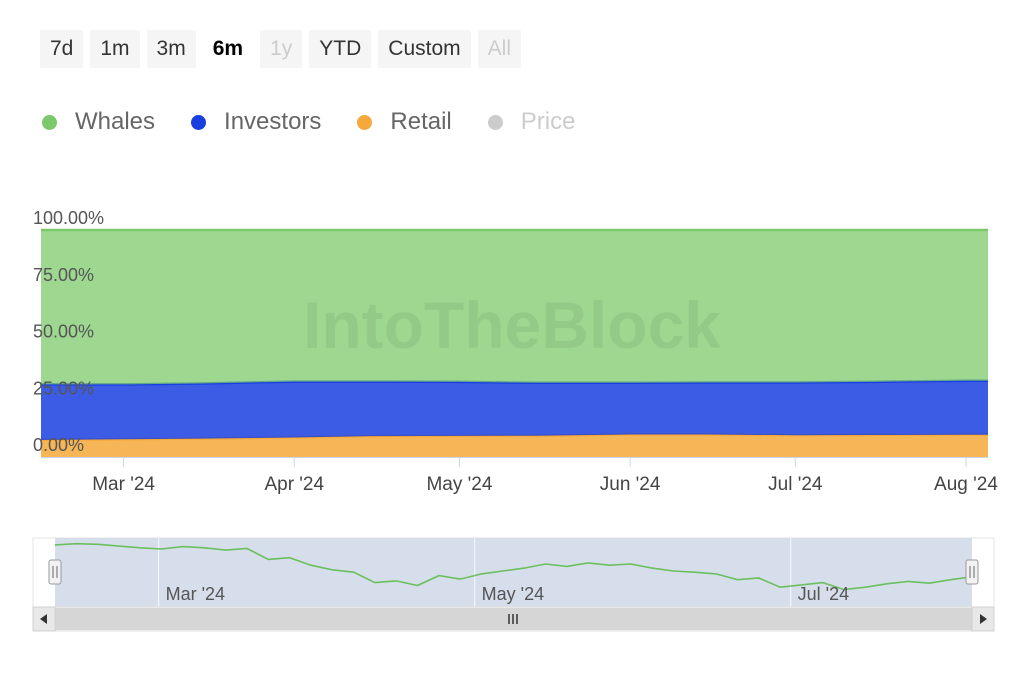 The width and height of the screenshot is (1024, 675). What do you see at coordinates (63, 332) in the screenshot?
I see `y-tick-label: 50.00%` at bounding box center [63, 332].